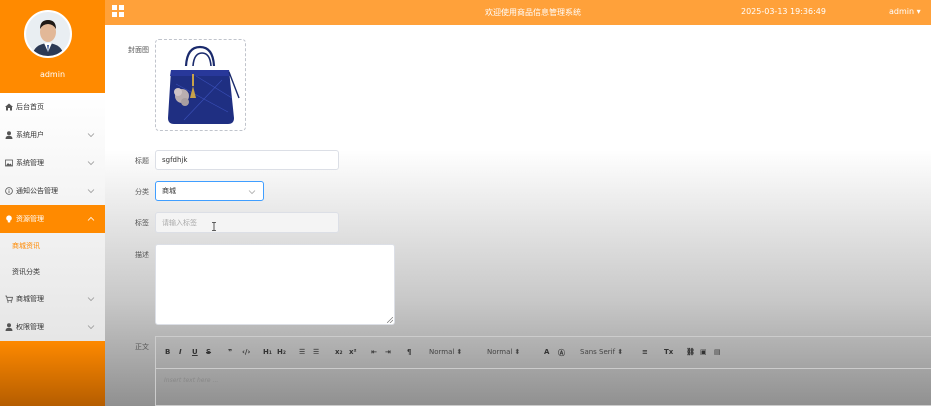 Image resolution: width=931 pixels, height=406 pixels. Describe the element at coordinates (247, 222) in the screenshot. I see `tag-input: 请输入标签` at that location.